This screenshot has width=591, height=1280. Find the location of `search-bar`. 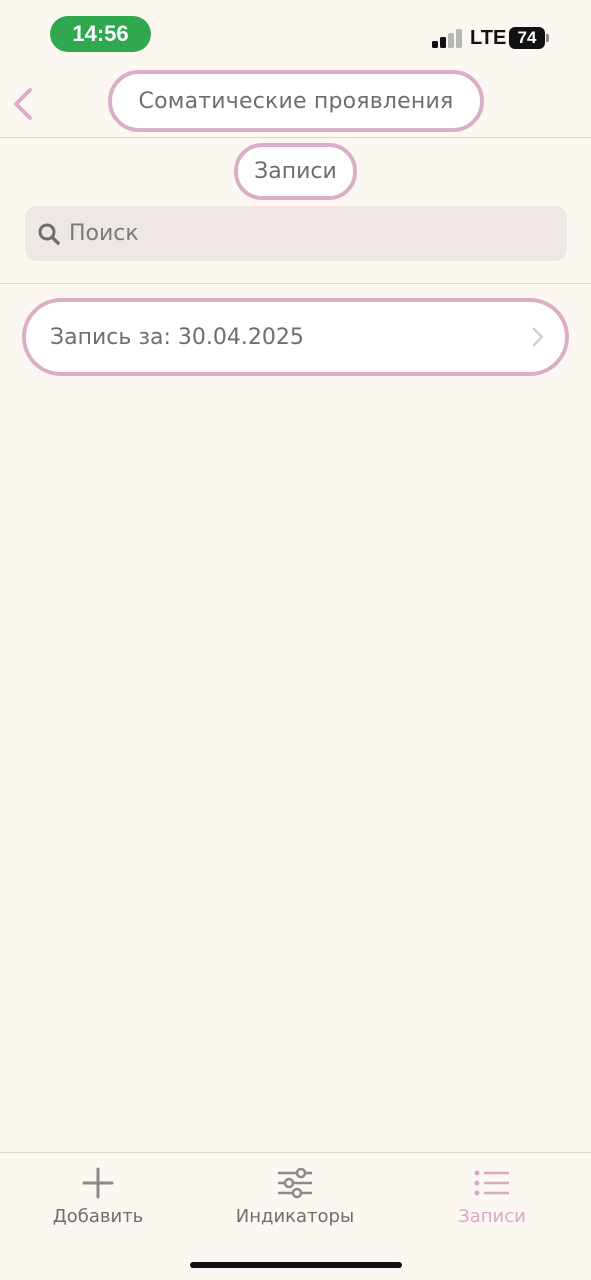

search-bar is located at coordinates (296, 233).